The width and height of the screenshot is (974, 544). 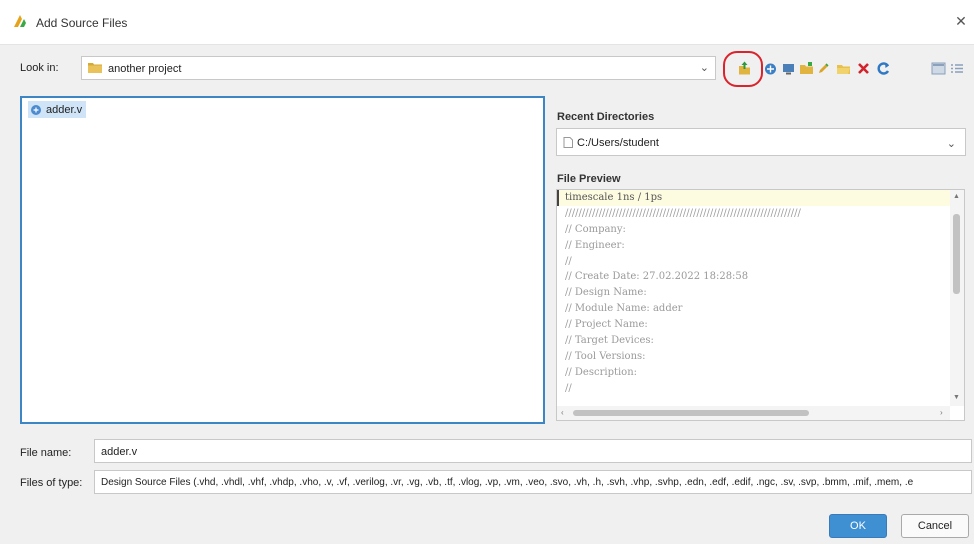 What do you see at coordinates (533, 451) in the screenshot?
I see `file-name-input: adder.v` at bounding box center [533, 451].